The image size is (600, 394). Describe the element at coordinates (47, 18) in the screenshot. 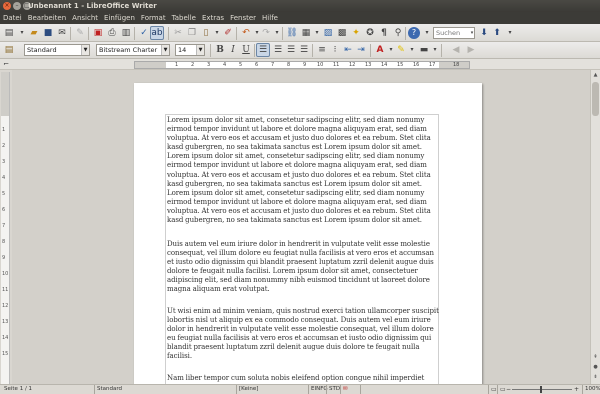

I see `menu-bearbeiten: Bearbeiten` at that location.